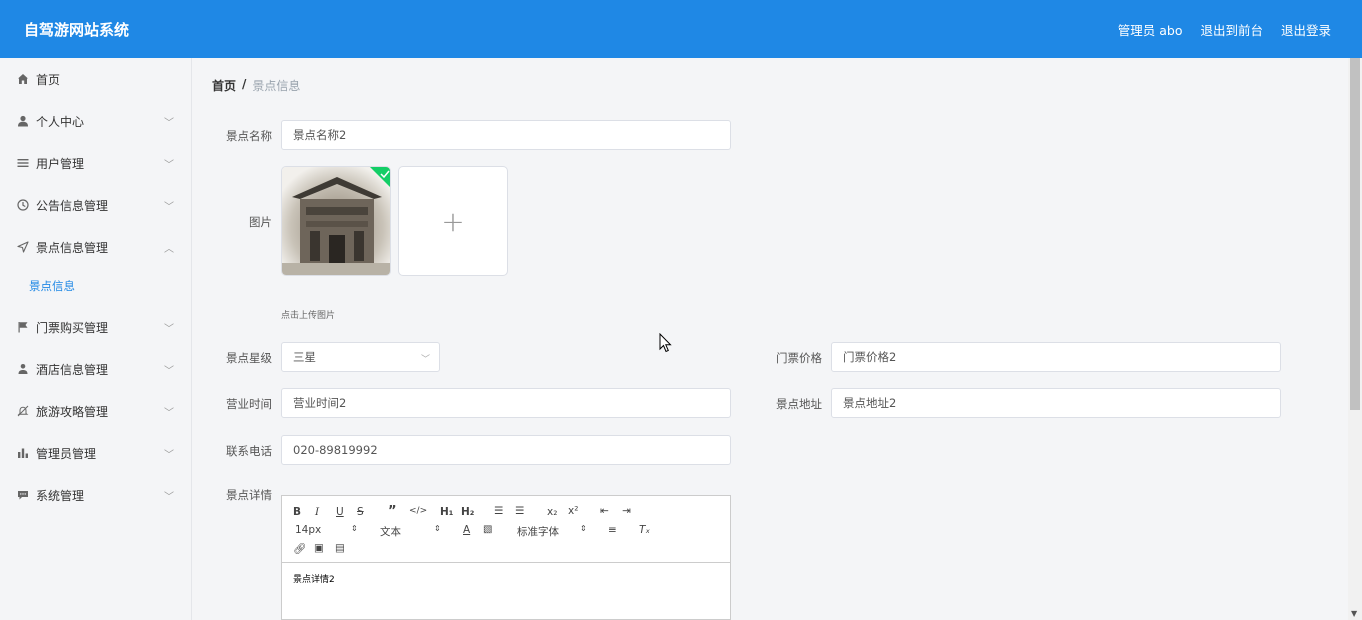  Describe the element at coordinates (1056, 357) in the screenshot. I see `price-input: 门票价格2` at that location.